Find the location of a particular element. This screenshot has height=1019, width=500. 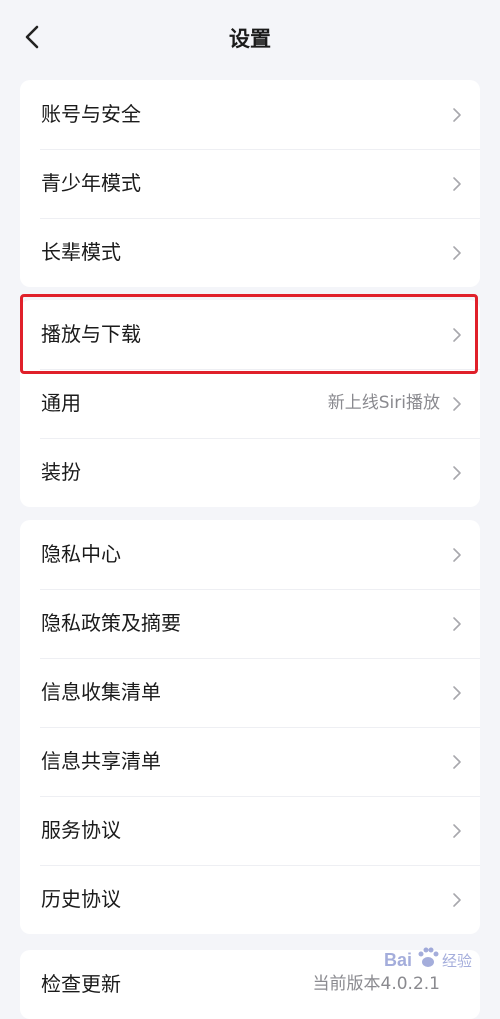

settings-item-label: 服务协议 is located at coordinates (81, 830).